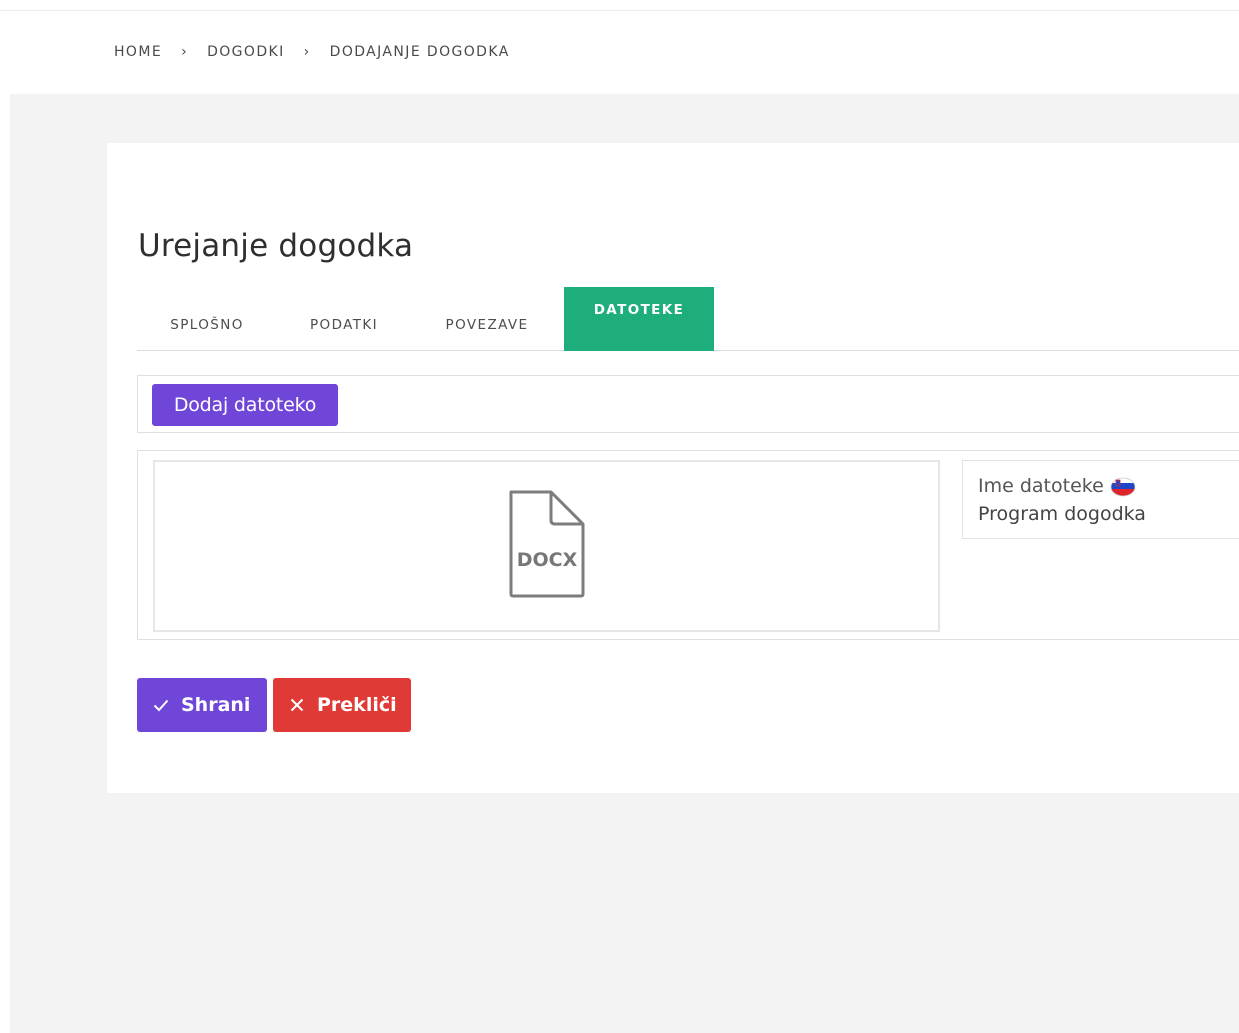  I want to click on files-toolbar: Dodaj datoteko, so click(688, 404).